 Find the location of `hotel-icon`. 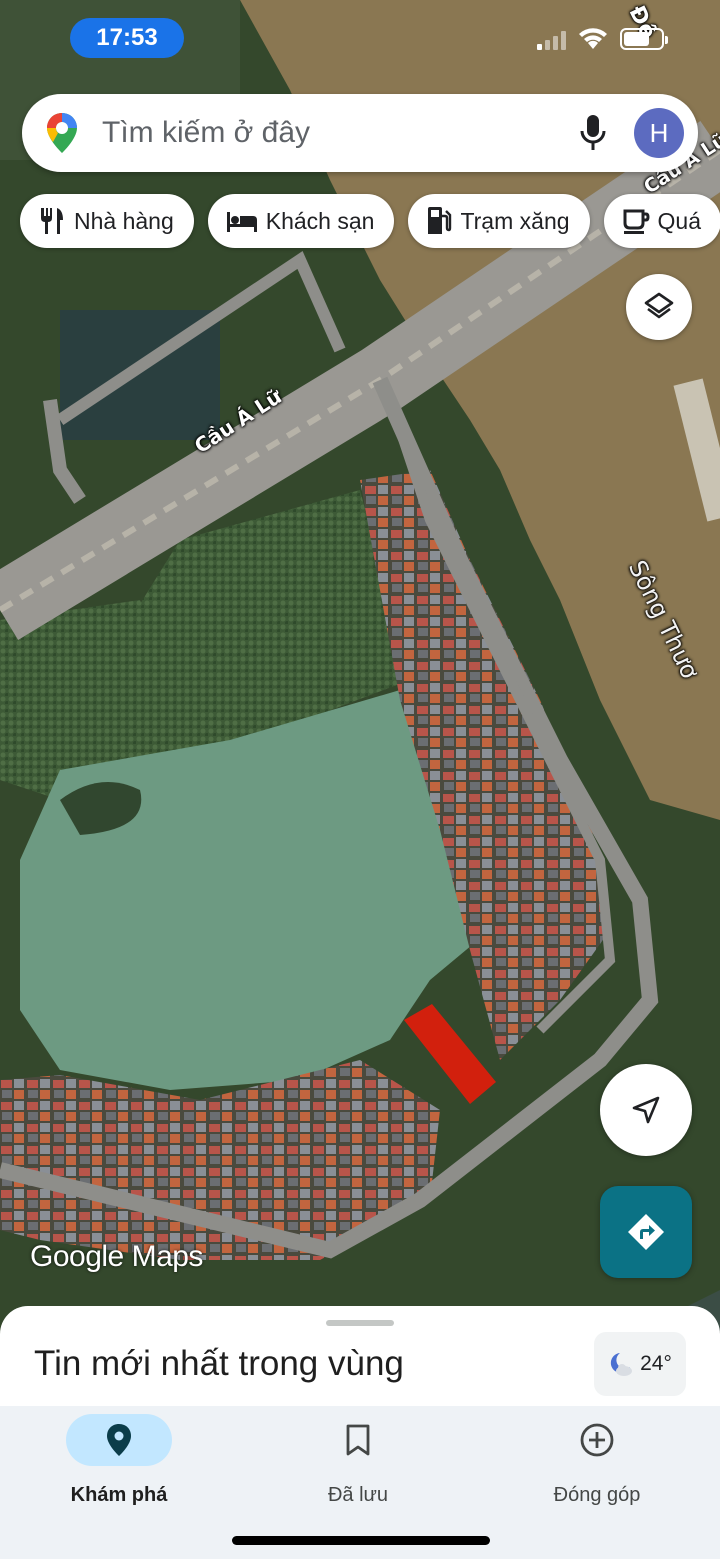

hotel-icon is located at coordinates (241, 222).